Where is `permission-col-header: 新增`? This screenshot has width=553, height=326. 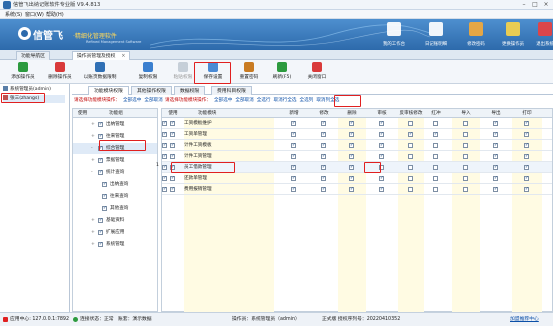
permission-col-header: 新增 is located at coordinates (294, 113).